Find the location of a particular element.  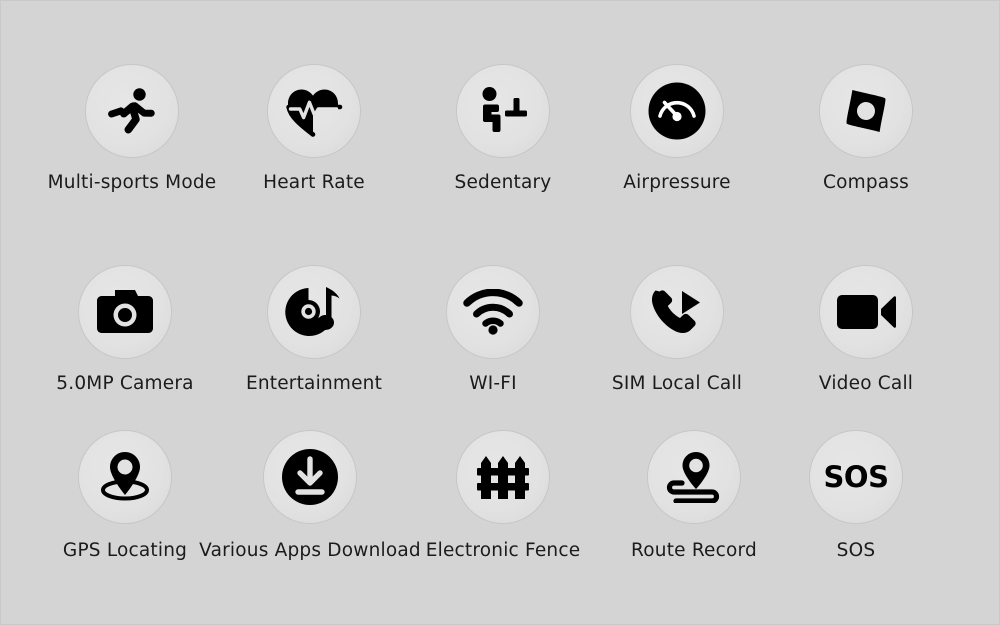

feature-item-sedentary: Sedentary is located at coordinates (503, 129).